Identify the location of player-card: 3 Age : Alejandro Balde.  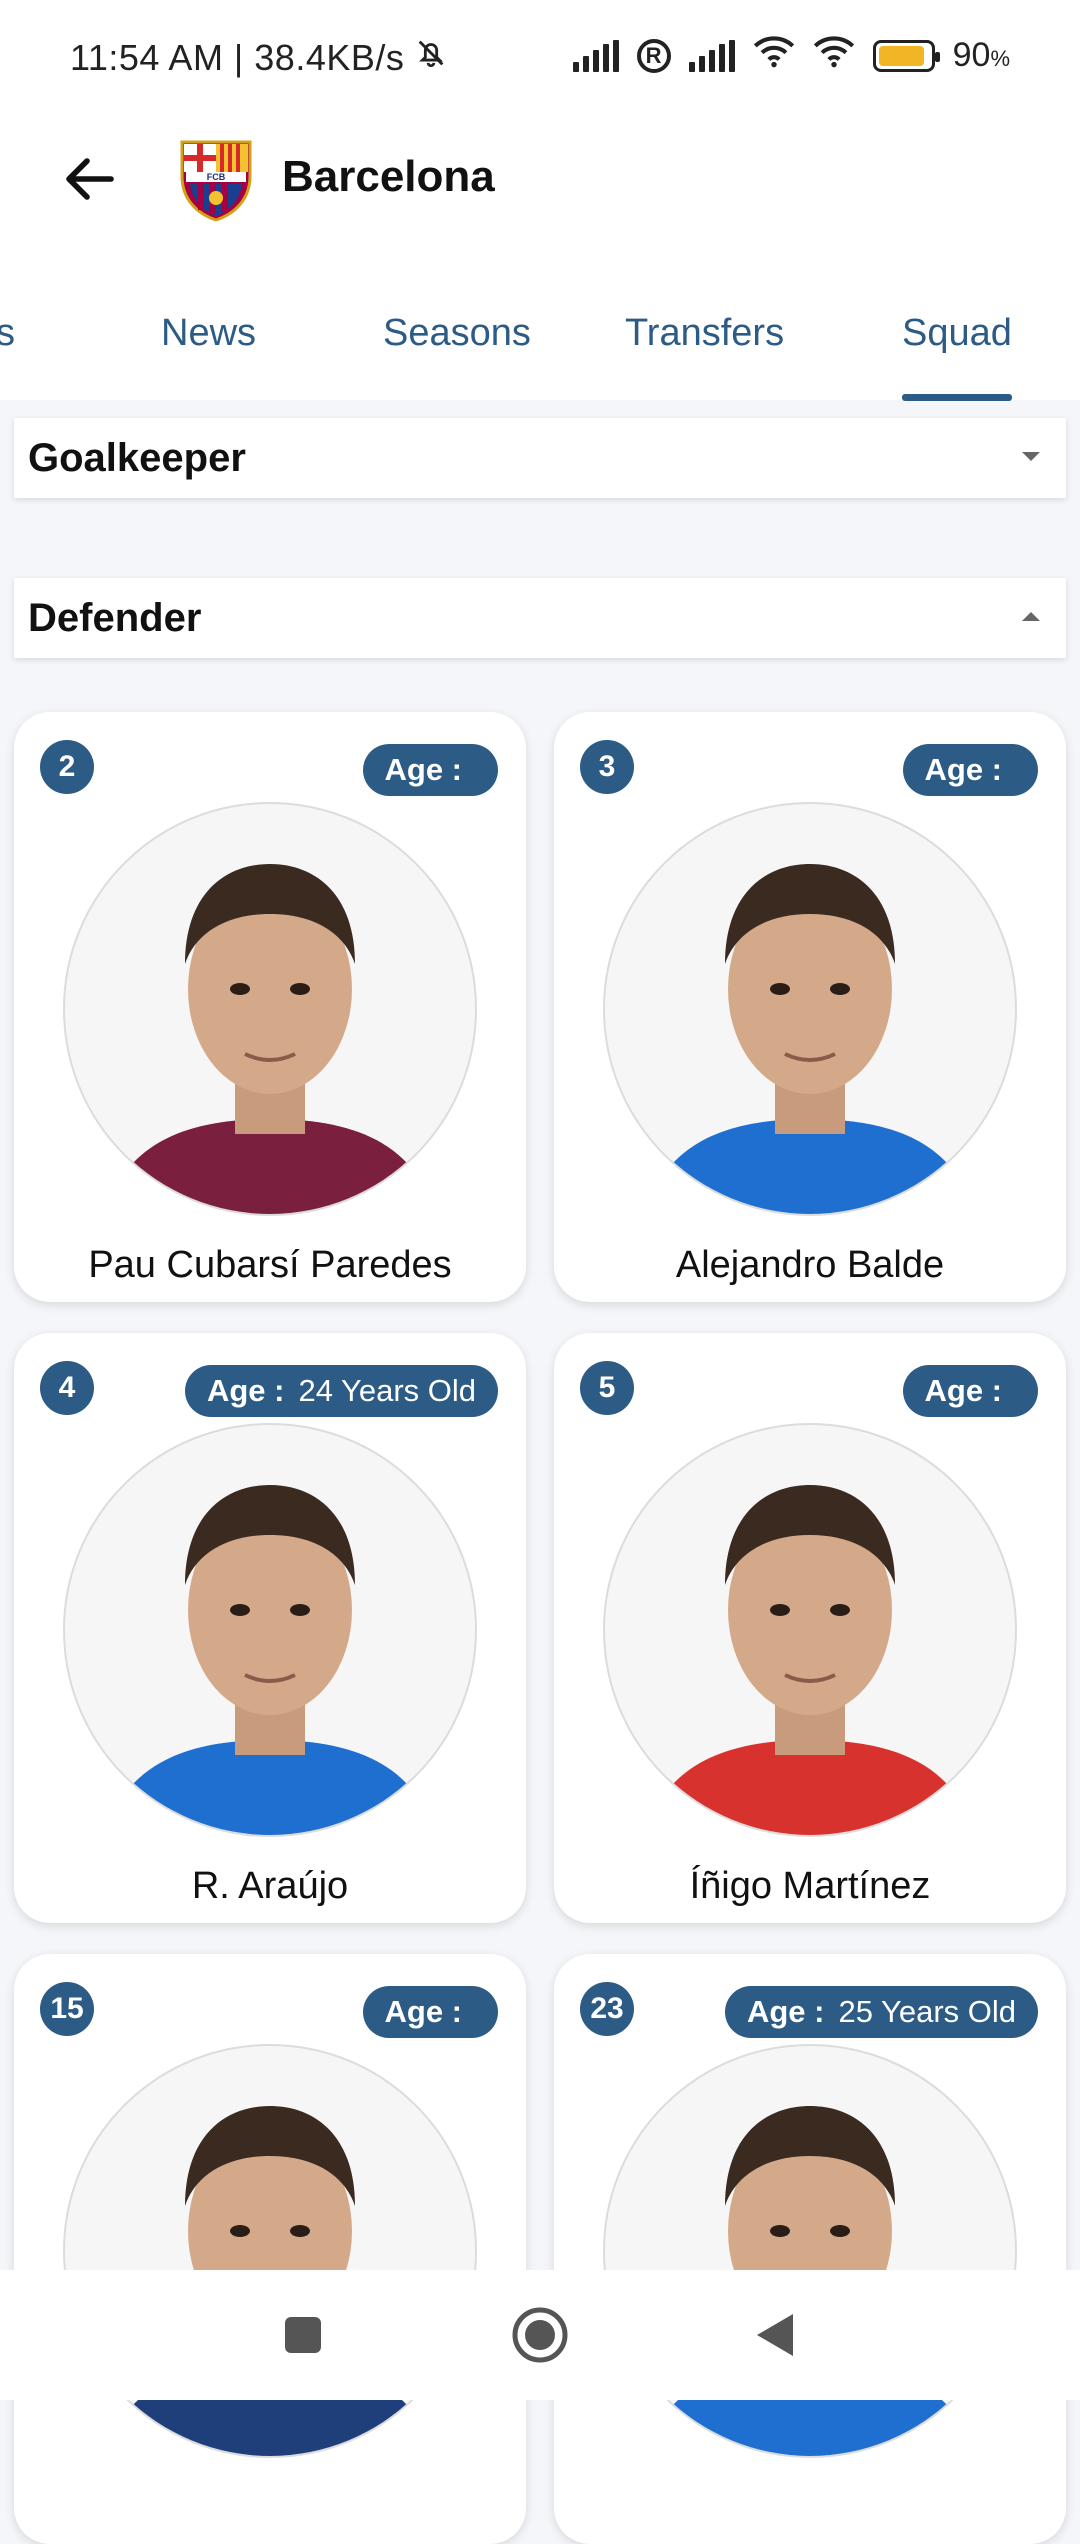
(810, 1007).